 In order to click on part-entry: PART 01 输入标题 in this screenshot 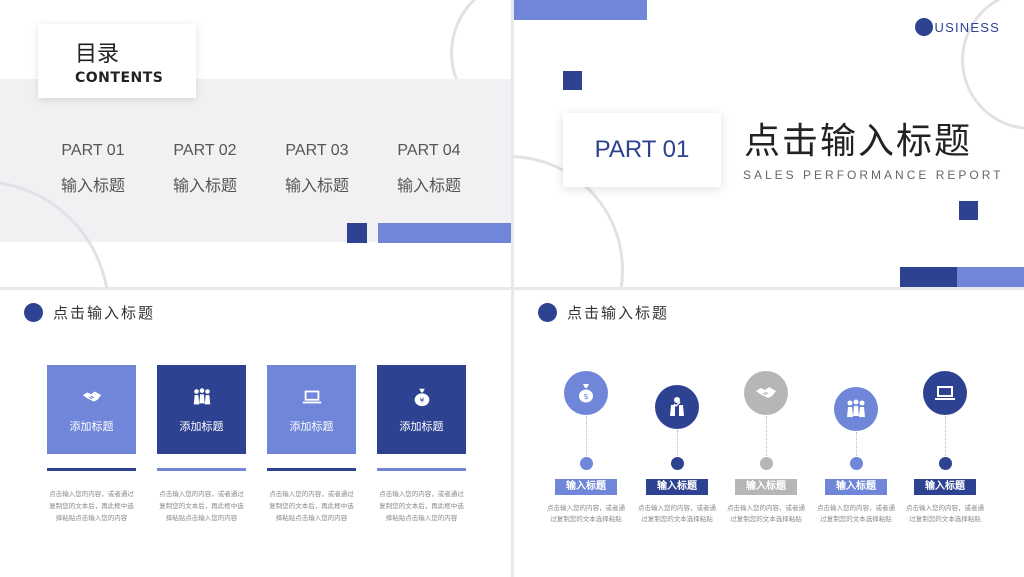, I will do `click(93, 169)`.